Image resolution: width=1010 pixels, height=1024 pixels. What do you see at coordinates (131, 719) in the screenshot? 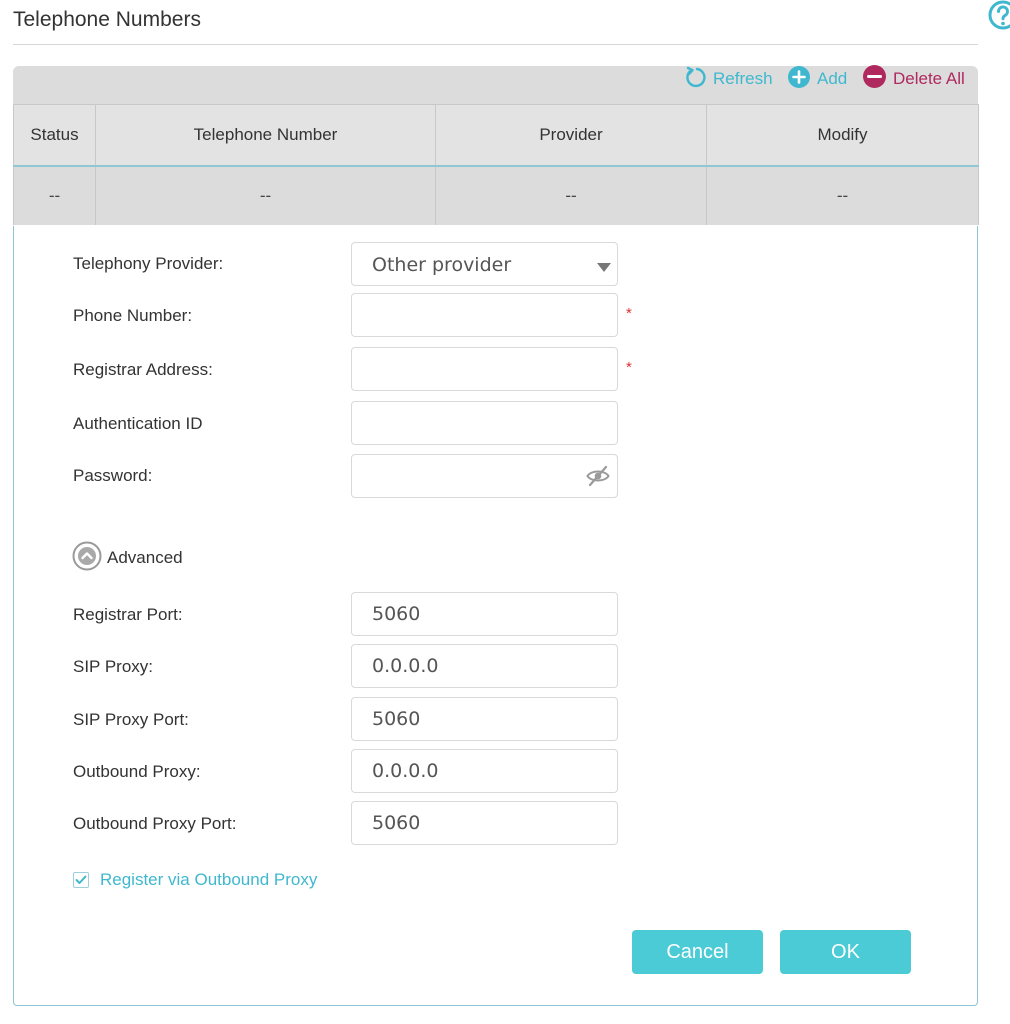
I see `sip-proxy-port-label: SIP Proxy Port:` at bounding box center [131, 719].